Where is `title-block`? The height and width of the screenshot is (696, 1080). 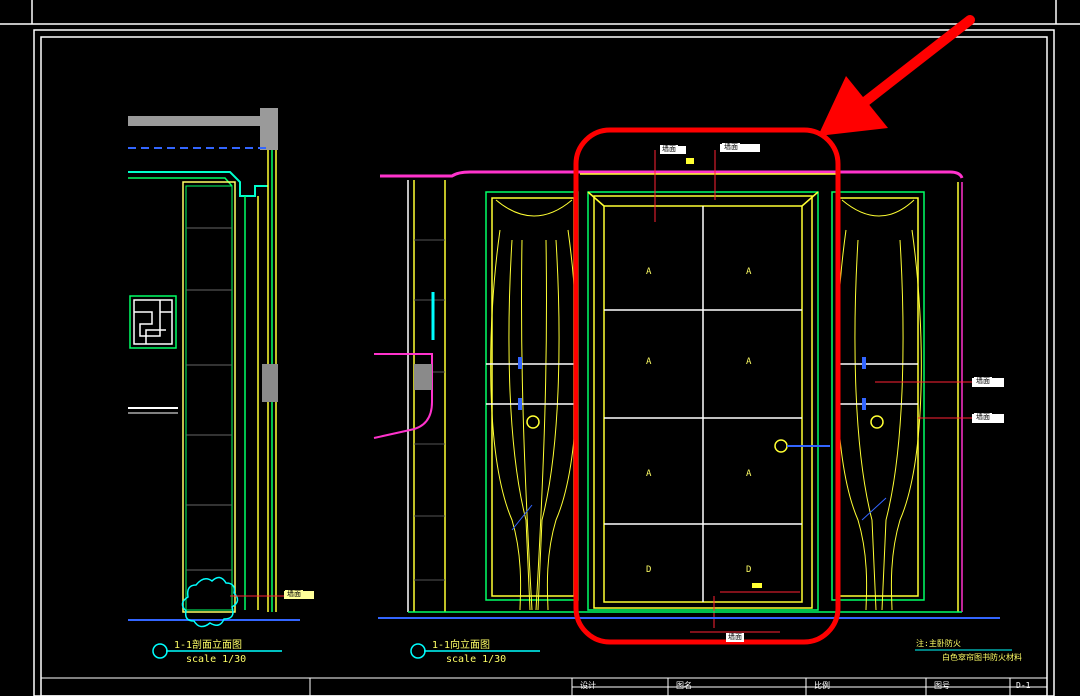
title-block is located at coordinates (544, 686).